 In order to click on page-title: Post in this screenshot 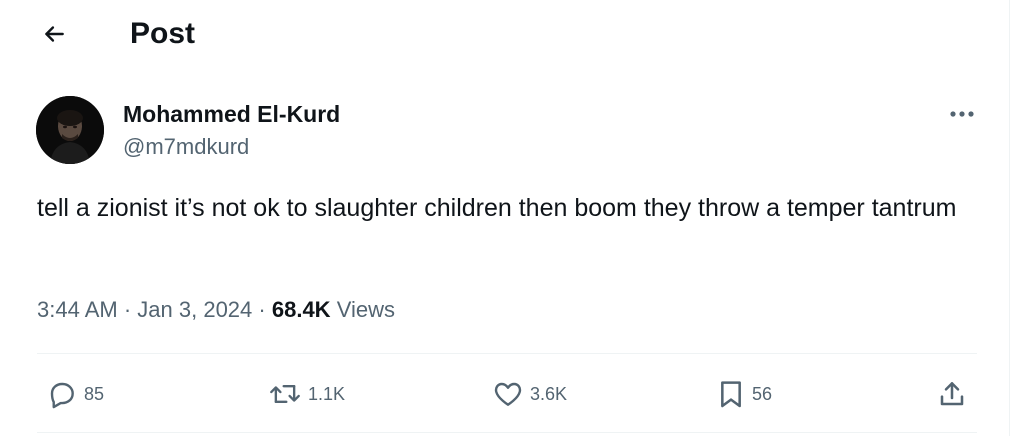, I will do `click(163, 33)`.